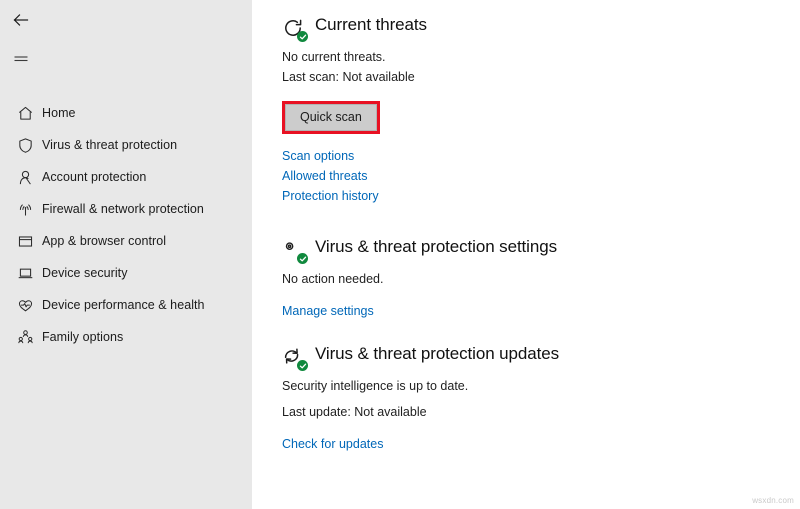 The height and width of the screenshot is (509, 800). Describe the element at coordinates (83, 337) in the screenshot. I see `sidebar-item-label: Family options` at that location.